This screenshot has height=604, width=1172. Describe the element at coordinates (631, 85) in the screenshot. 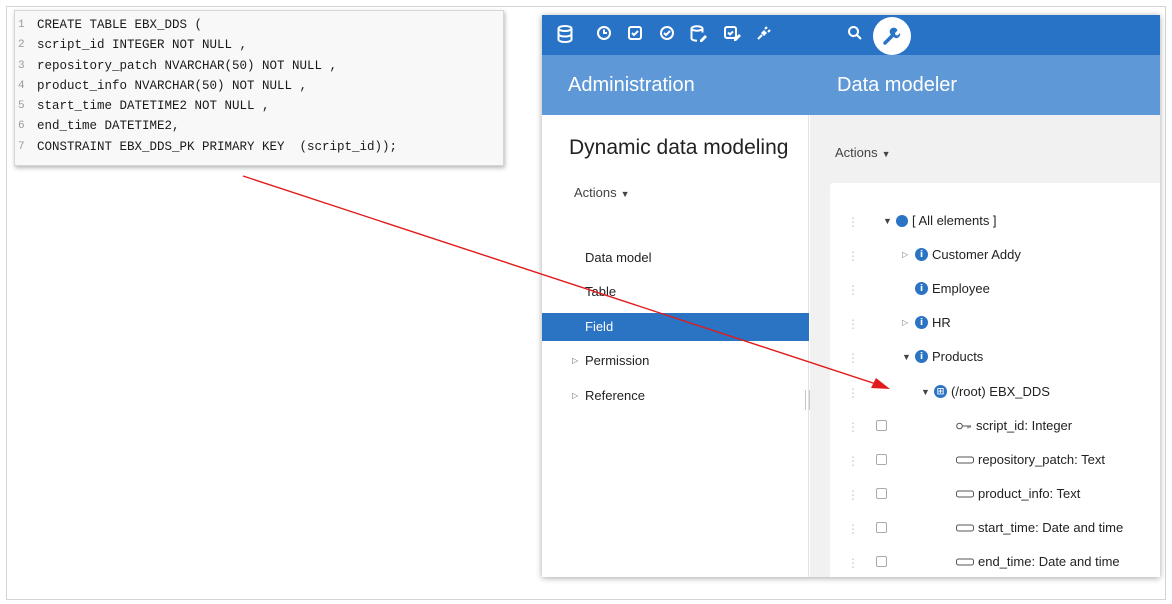

I see `header-title-administration: Administration` at that location.